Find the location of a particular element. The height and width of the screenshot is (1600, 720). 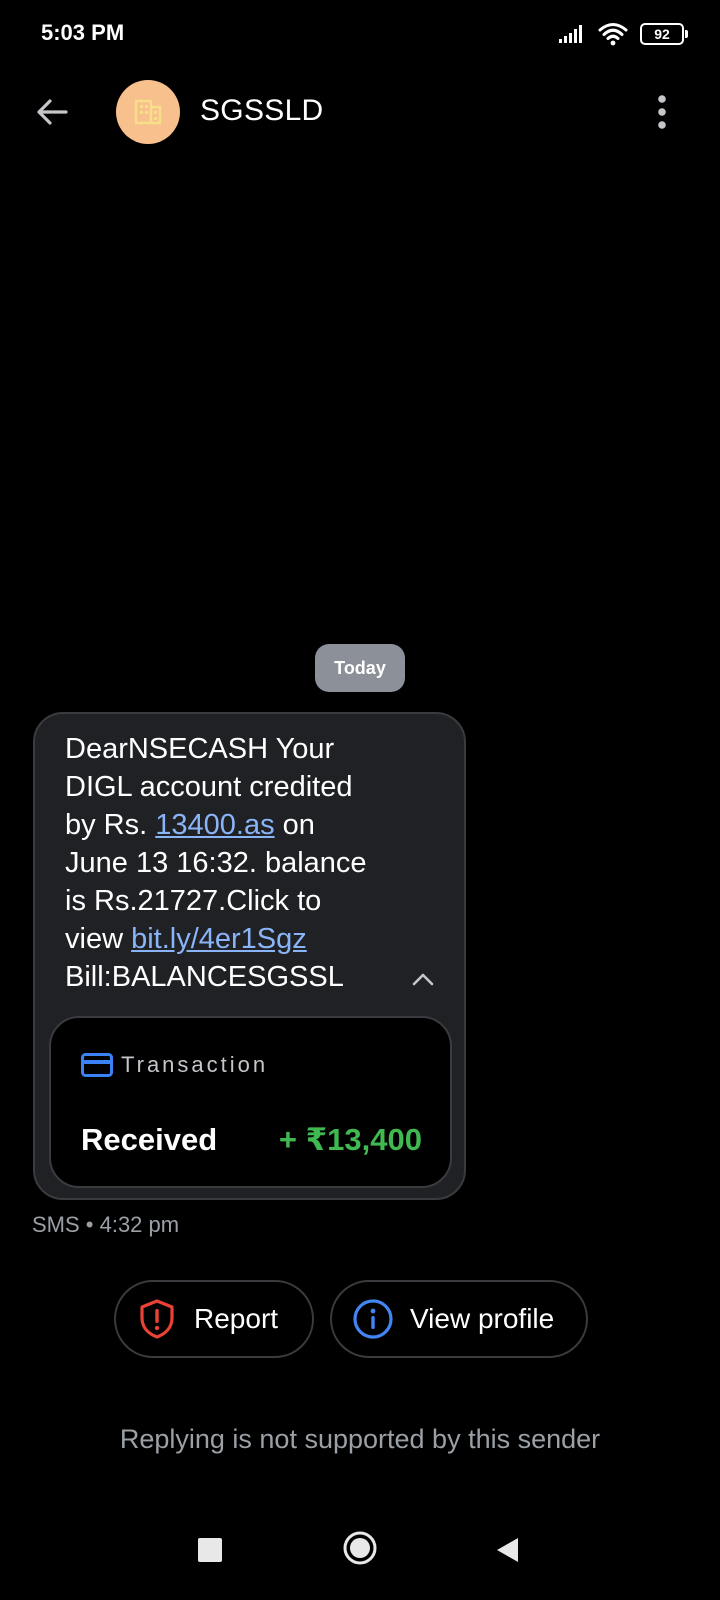

view-profile-button: View profile is located at coordinates (459, 1319).